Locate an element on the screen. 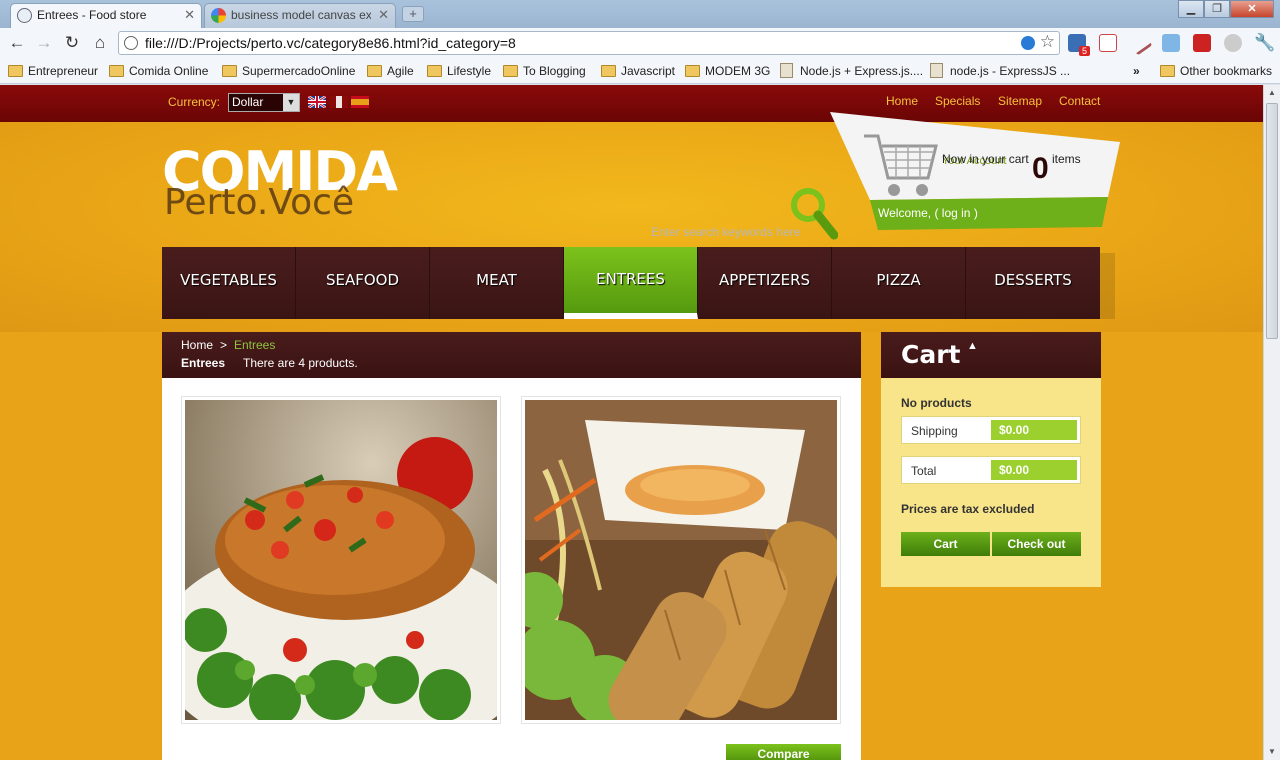  france-flag-icon is located at coordinates (339, 102).